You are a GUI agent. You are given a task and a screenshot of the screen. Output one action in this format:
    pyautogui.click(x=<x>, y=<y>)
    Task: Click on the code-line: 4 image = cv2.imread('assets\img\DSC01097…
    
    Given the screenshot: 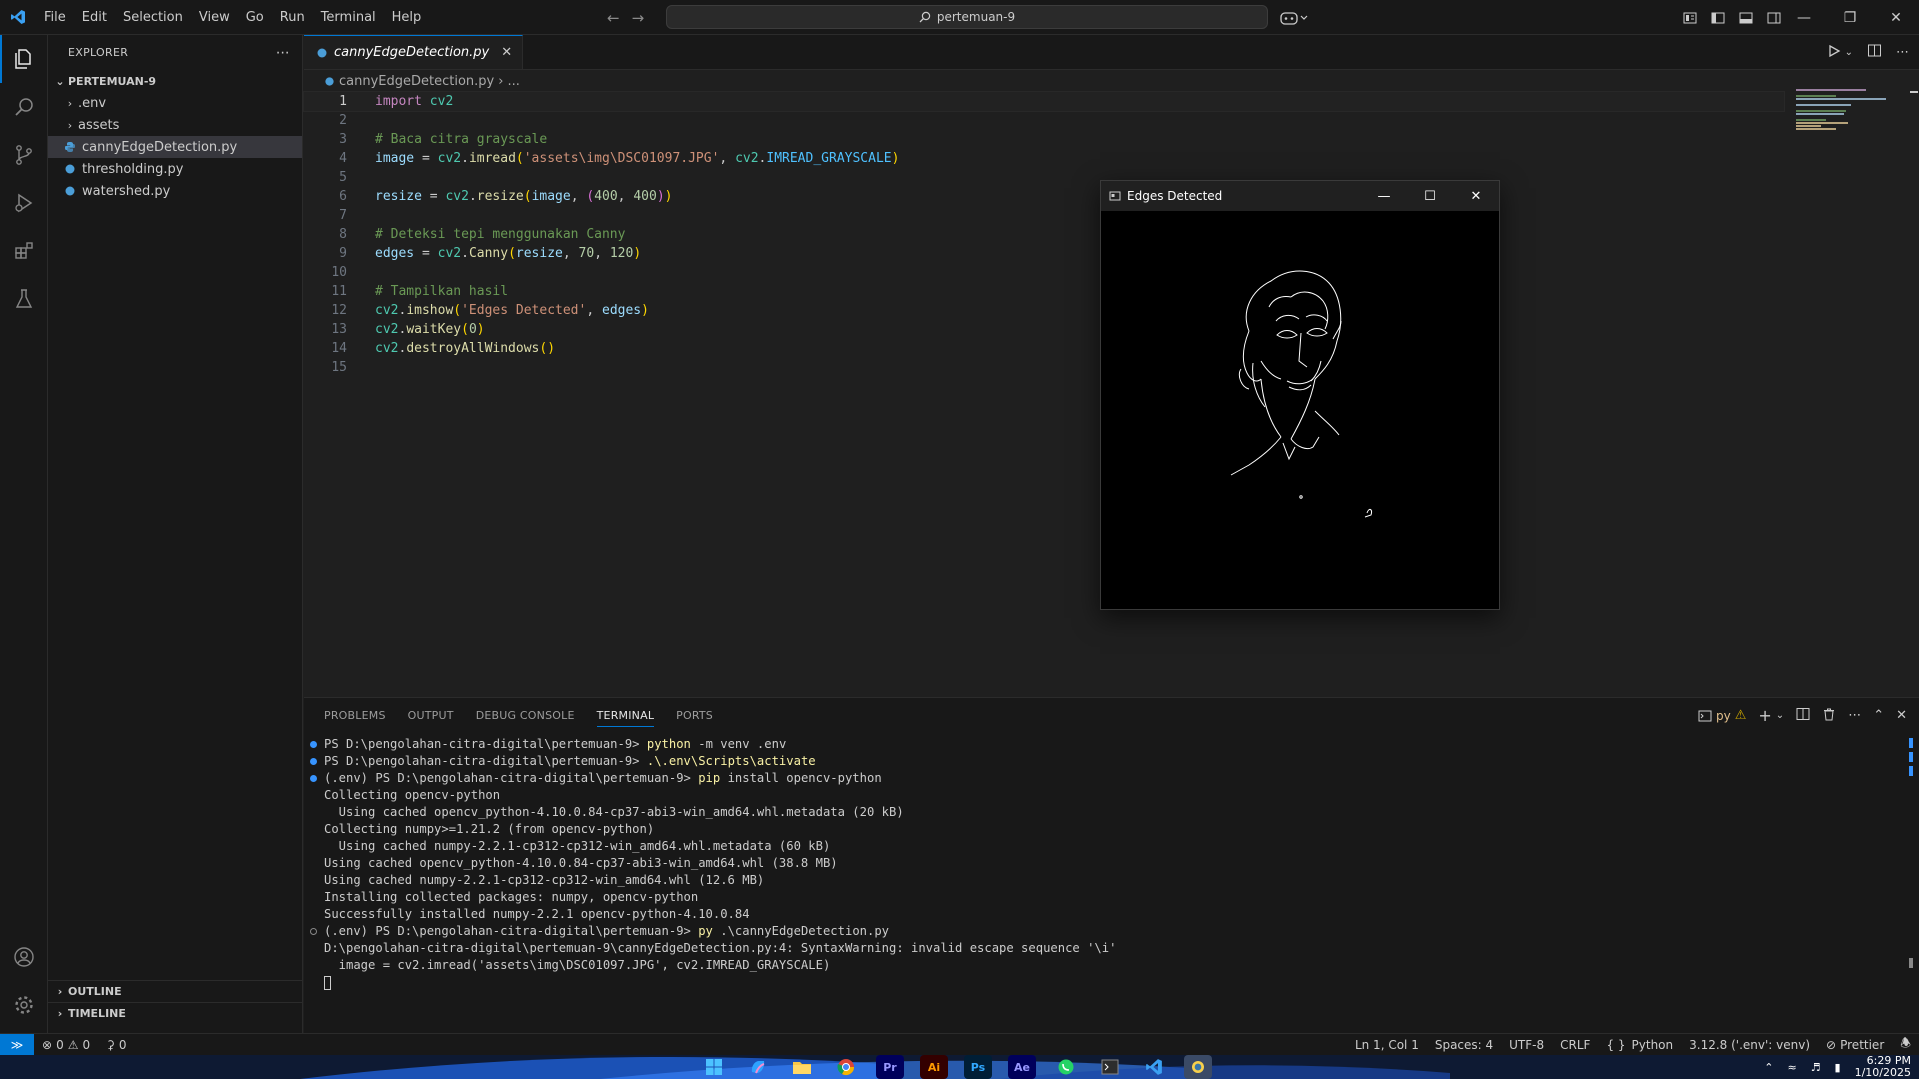 What is the action you would take?
    pyautogui.click(x=1044, y=158)
    